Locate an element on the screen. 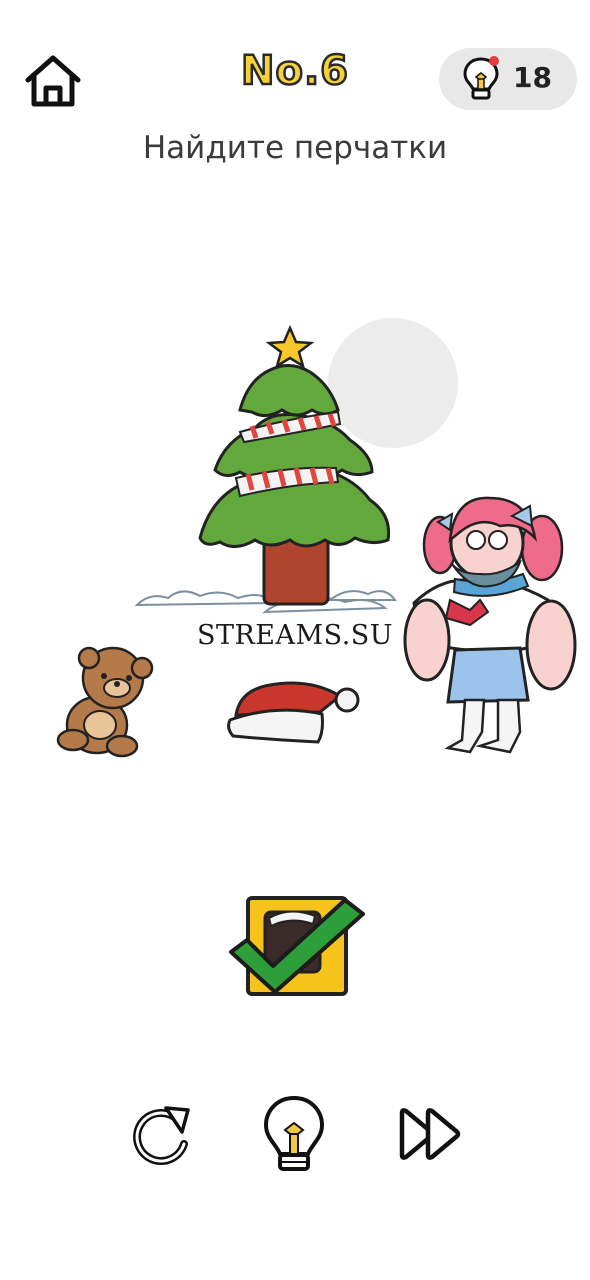 The width and height of the screenshot is (590, 1280). home-icon is located at coordinates (53, 81).